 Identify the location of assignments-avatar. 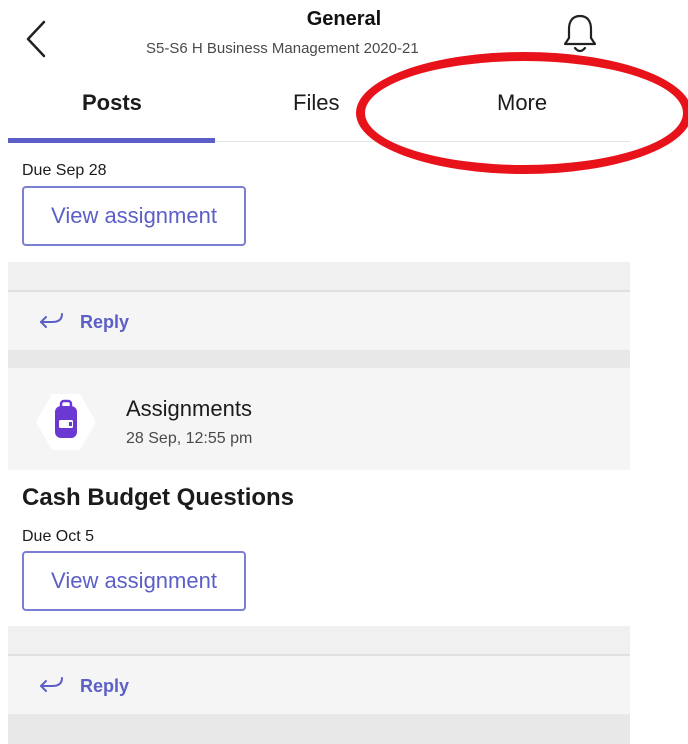
(66, 422).